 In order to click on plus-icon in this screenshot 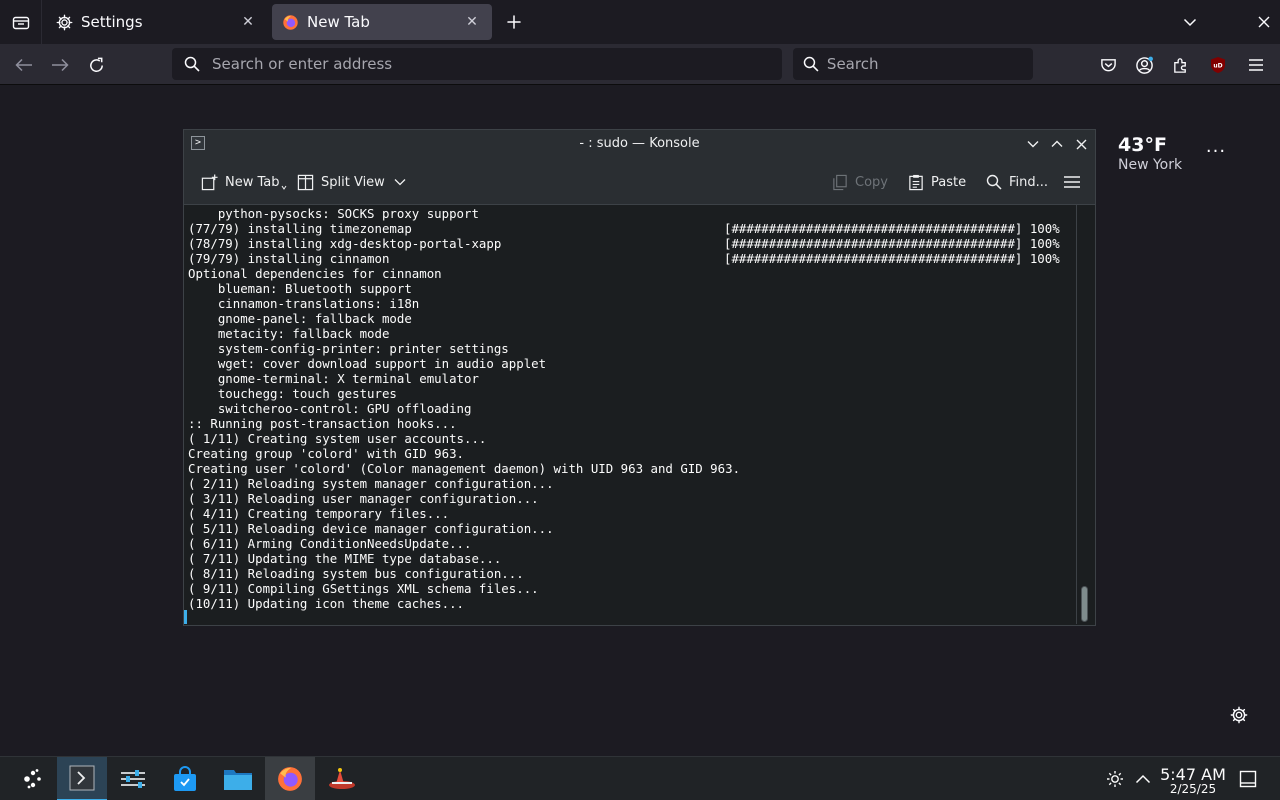, I will do `click(514, 22)`.